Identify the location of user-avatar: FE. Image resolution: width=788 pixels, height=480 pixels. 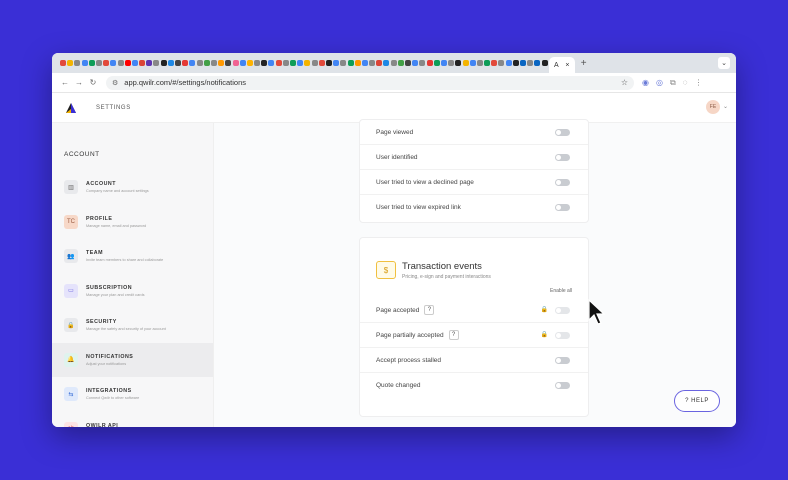
(713, 107).